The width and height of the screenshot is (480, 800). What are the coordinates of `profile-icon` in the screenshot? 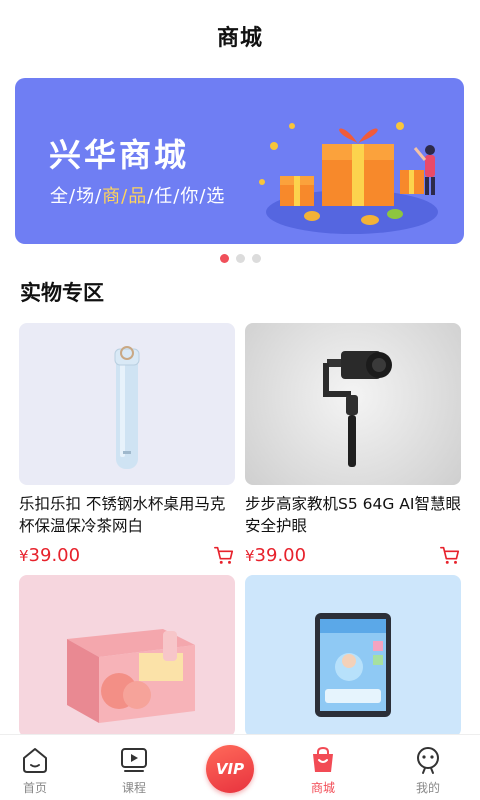 It's located at (428, 760).